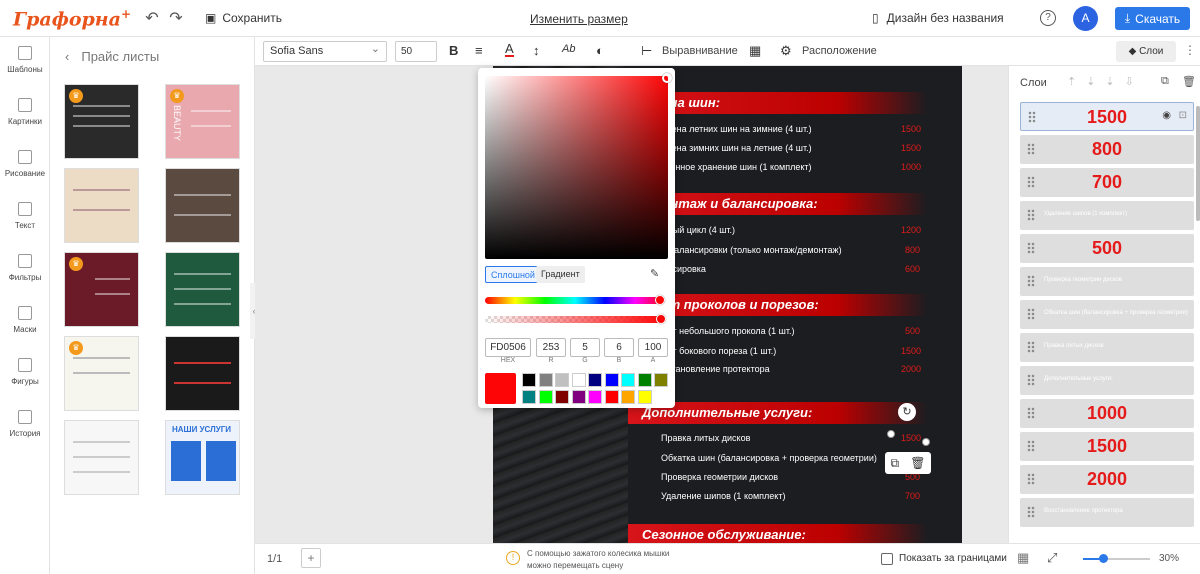  I want to click on service-price: 500, so click(912, 331).